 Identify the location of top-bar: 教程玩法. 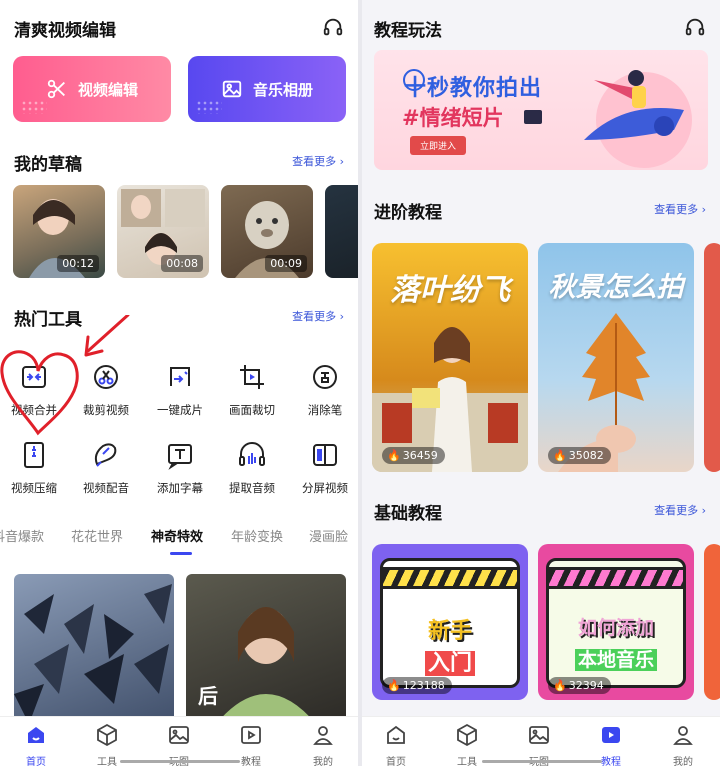
(541, 27).